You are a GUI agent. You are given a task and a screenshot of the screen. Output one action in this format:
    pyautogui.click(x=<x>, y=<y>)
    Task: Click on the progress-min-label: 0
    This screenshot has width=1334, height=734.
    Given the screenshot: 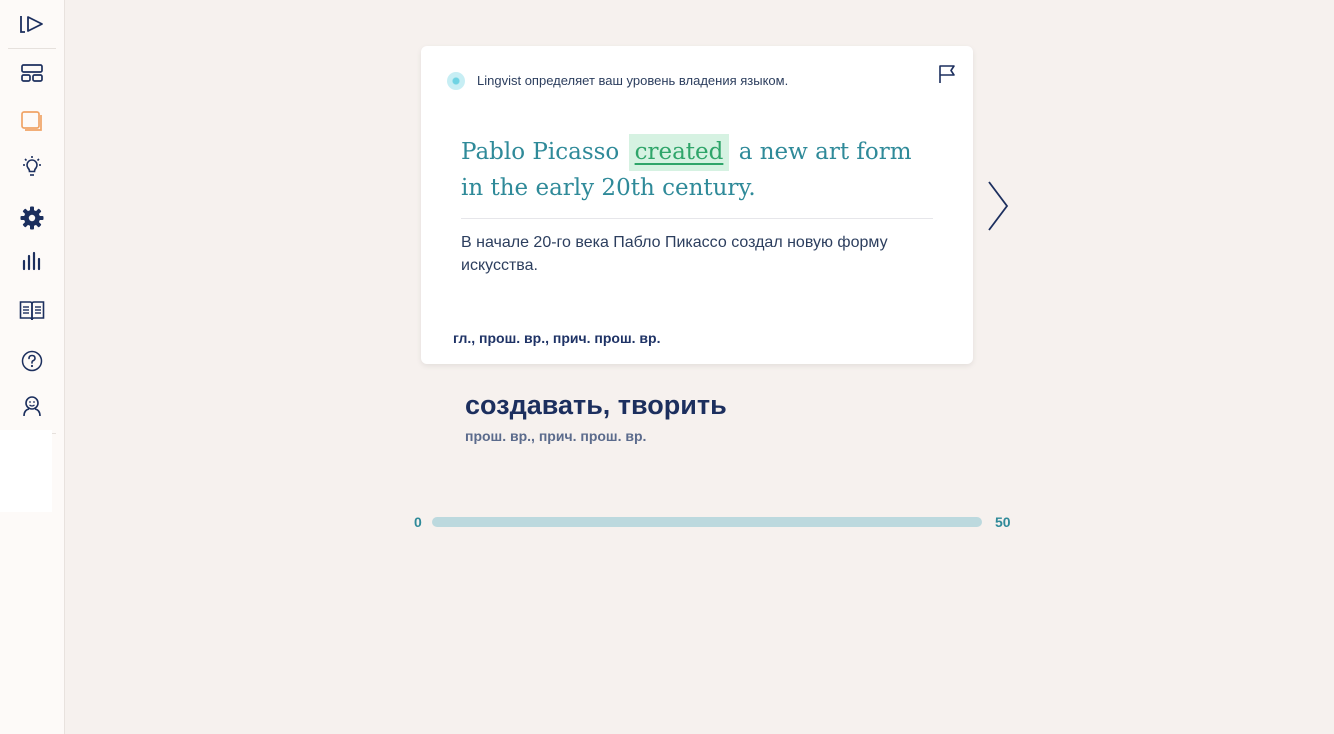 What is the action you would take?
    pyautogui.click(x=418, y=522)
    